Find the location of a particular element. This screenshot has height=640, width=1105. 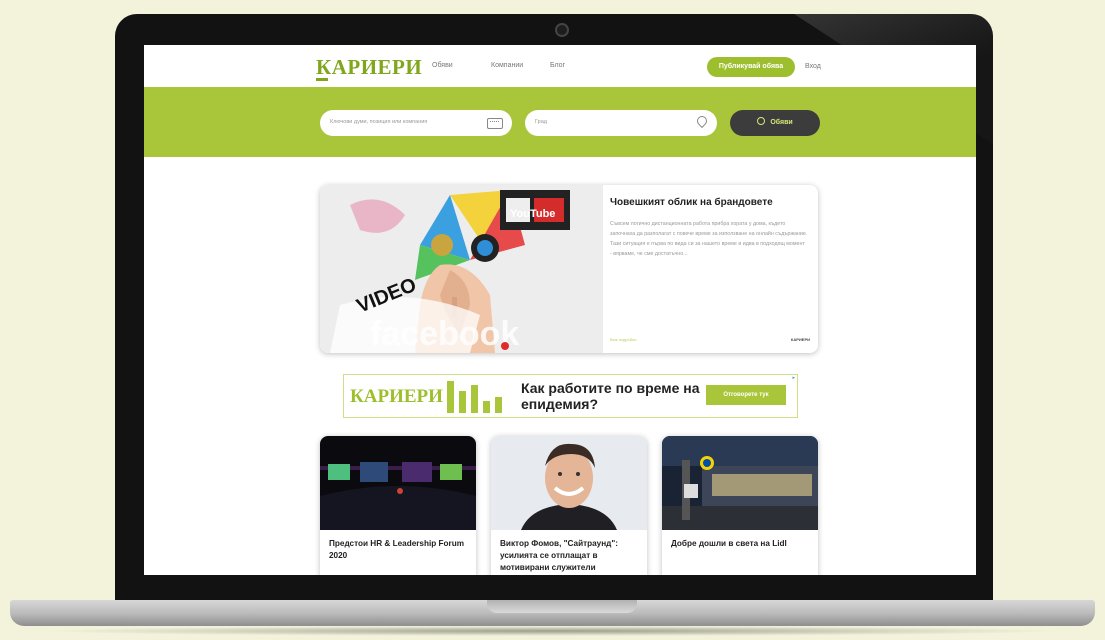

nav-link-blog: Блог is located at coordinates (557, 65).